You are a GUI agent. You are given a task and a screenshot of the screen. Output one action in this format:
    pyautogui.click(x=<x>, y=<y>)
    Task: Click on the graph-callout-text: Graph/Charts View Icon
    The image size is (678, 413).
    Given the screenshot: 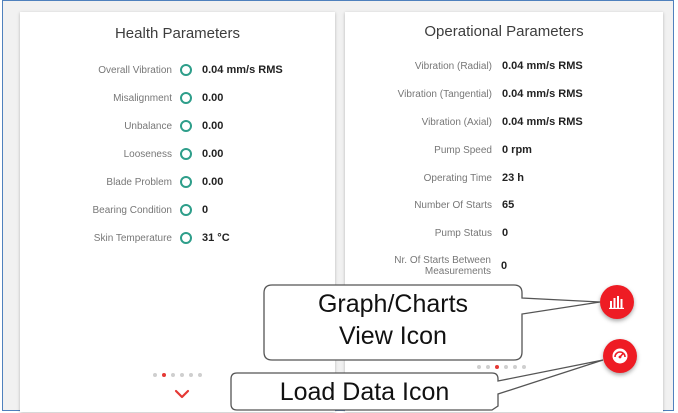 What is the action you would take?
    pyautogui.click(x=393, y=320)
    